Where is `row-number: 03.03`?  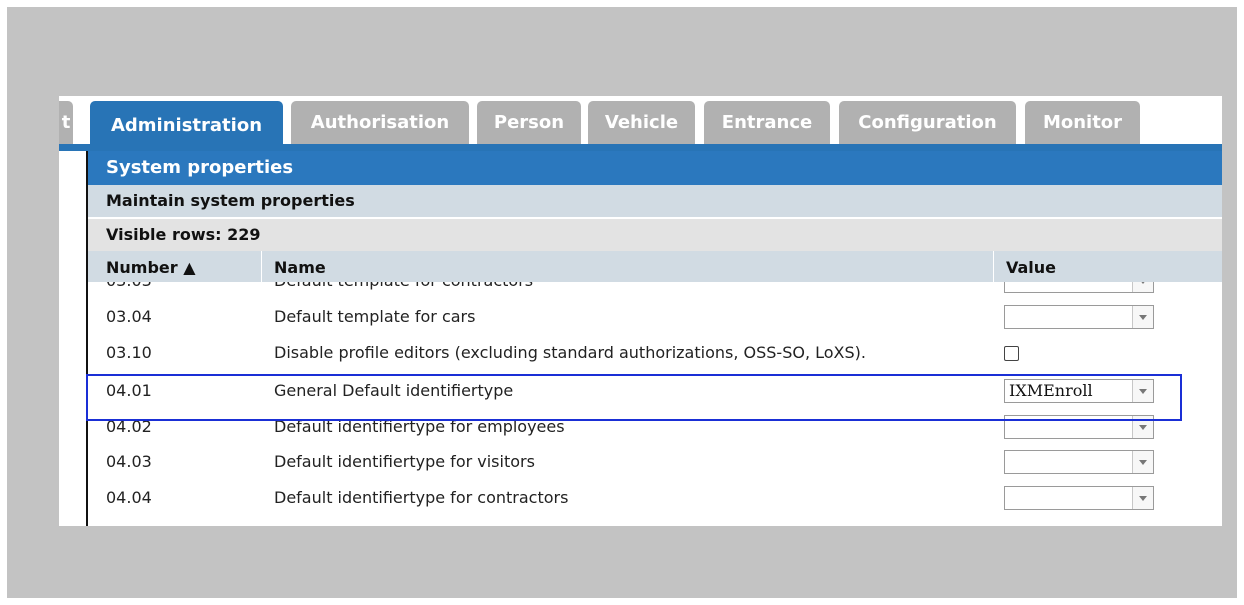
row-number: 03.03 is located at coordinates (129, 290).